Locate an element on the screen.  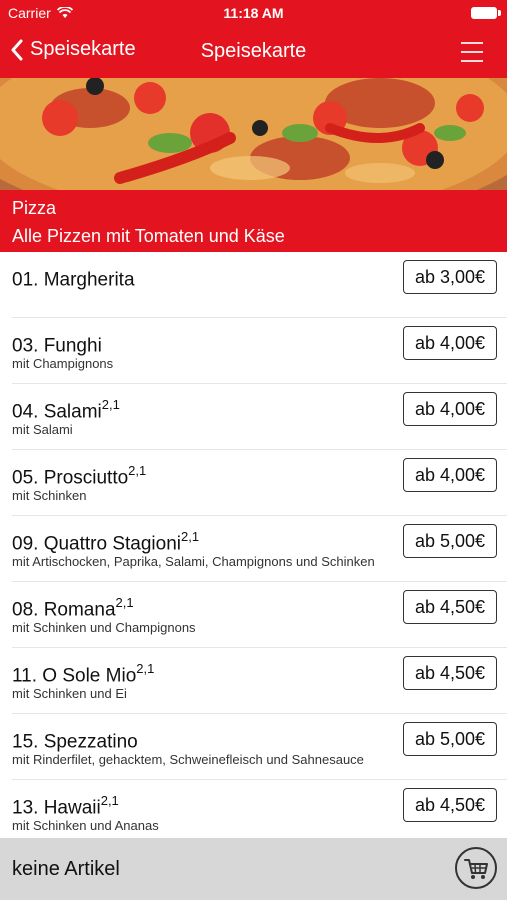
item-name: 09. Quattro Stagioni2,1 is located at coordinates (106, 542).